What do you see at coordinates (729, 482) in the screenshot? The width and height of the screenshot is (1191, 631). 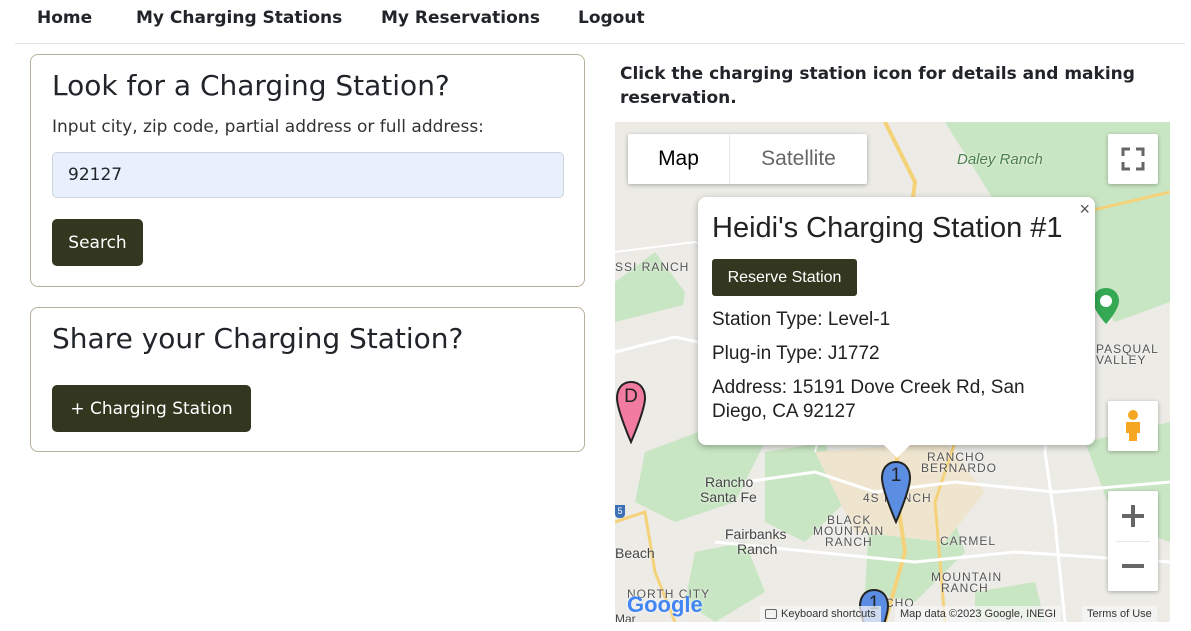 I see `place-label-rancho-santa-fe-line1: Rancho` at bounding box center [729, 482].